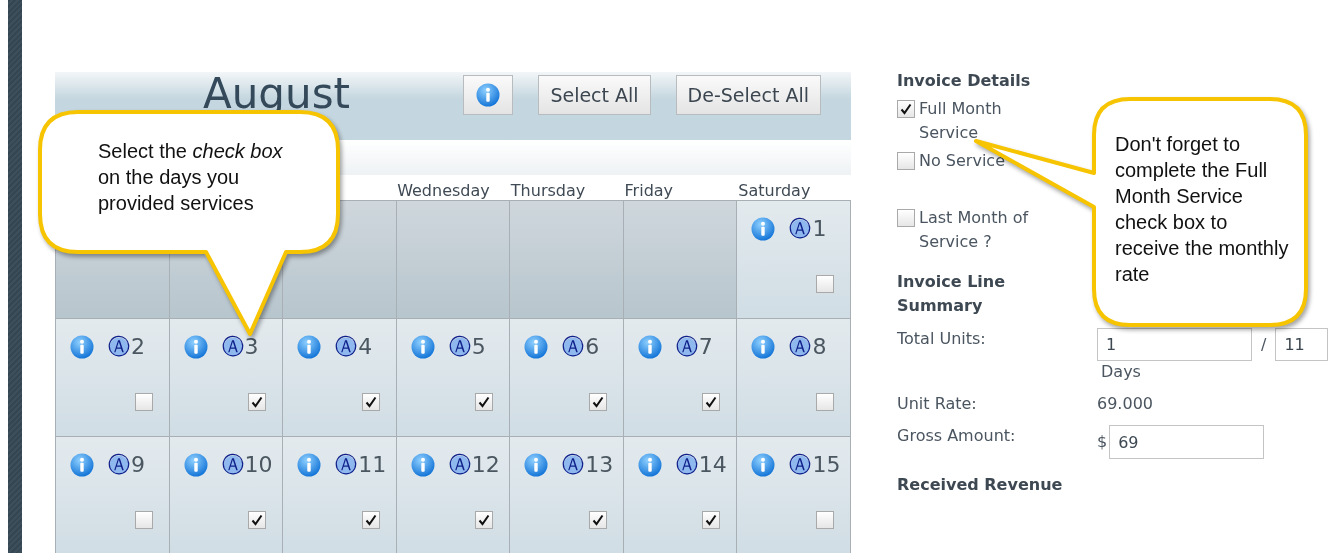 This screenshot has width=1328, height=553. Describe the element at coordinates (819, 229) in the screenshot. I see `day-number: 1` at that location.